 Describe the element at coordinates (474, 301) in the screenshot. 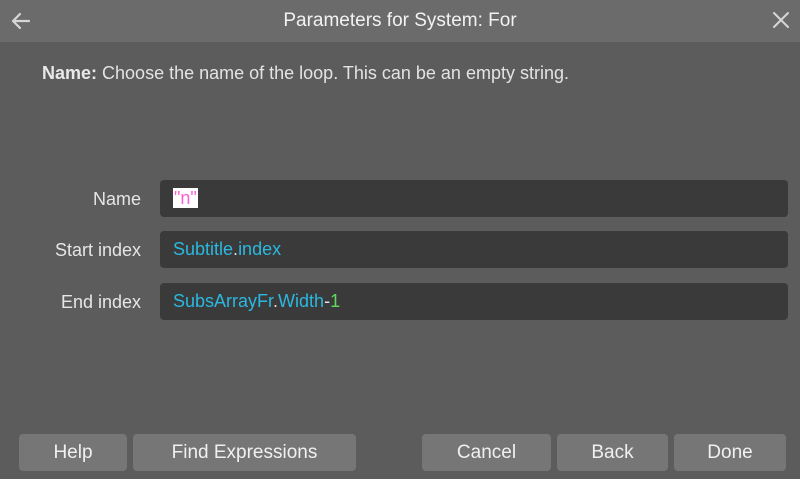

I see `end-index-field: SubsArrayFr.Width-1` at that location.